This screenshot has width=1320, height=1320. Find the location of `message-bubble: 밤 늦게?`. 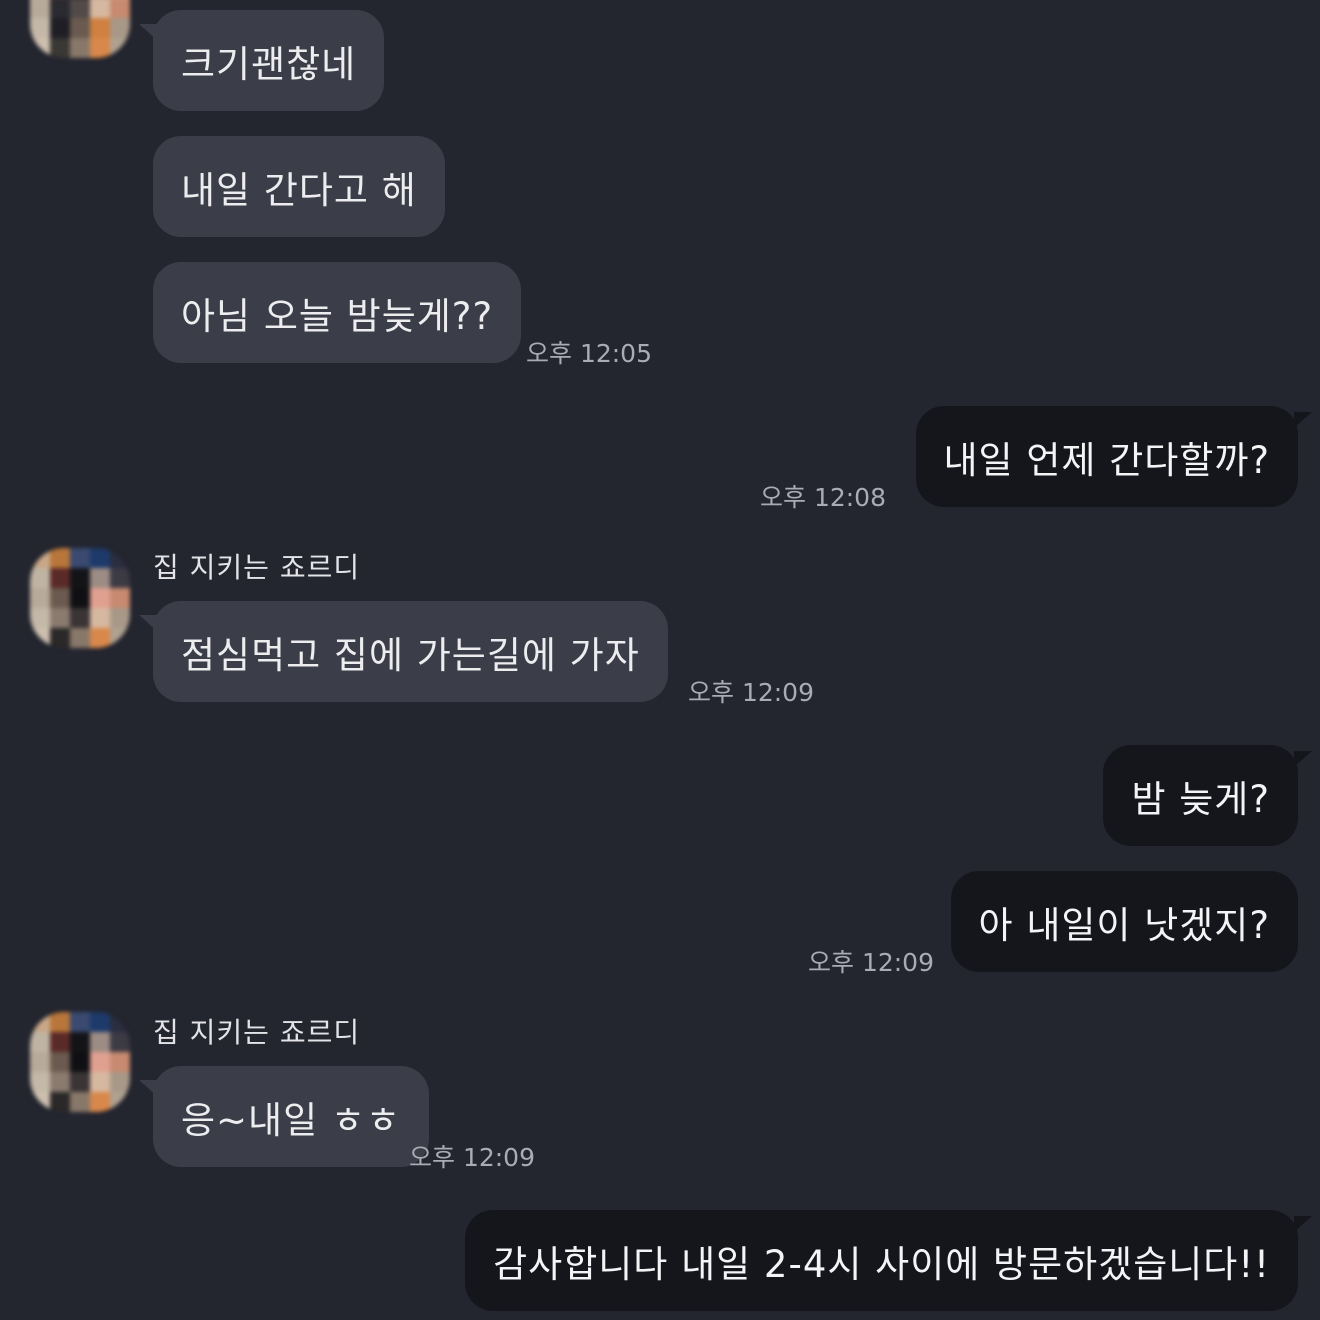

message-bubble: 밤 늦게? is located at coordinates (1207, 795).